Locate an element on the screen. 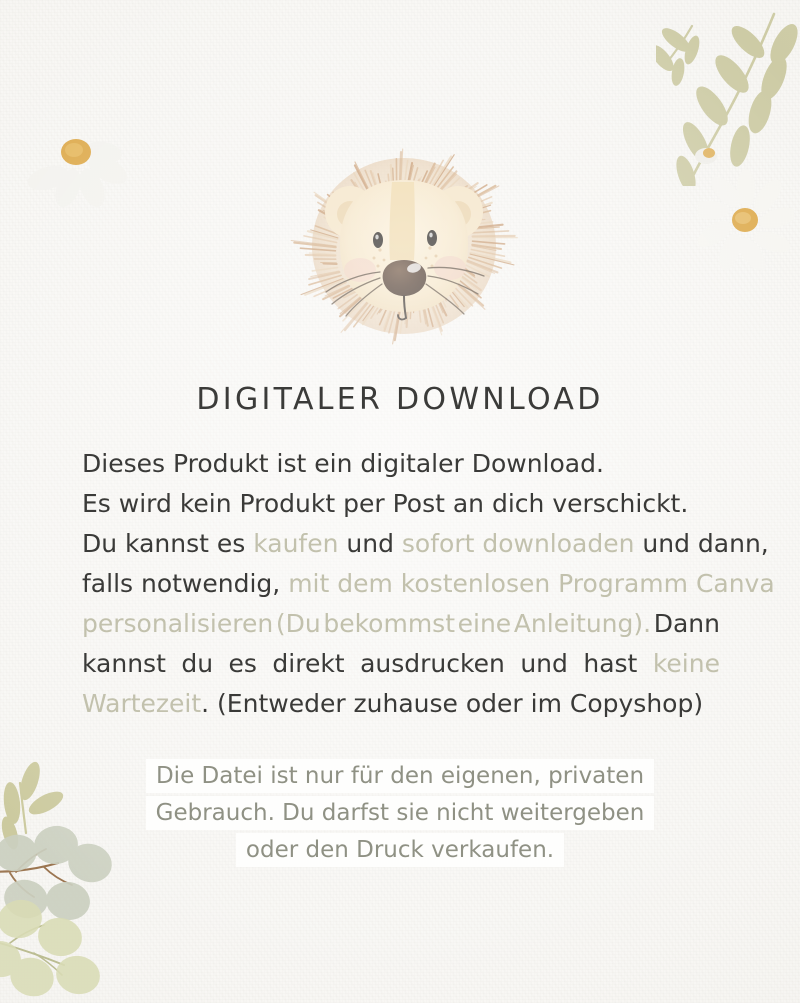 This screenshot has width=800, height=1003. body-text-muted: keine is located at coordinates (686, 663).